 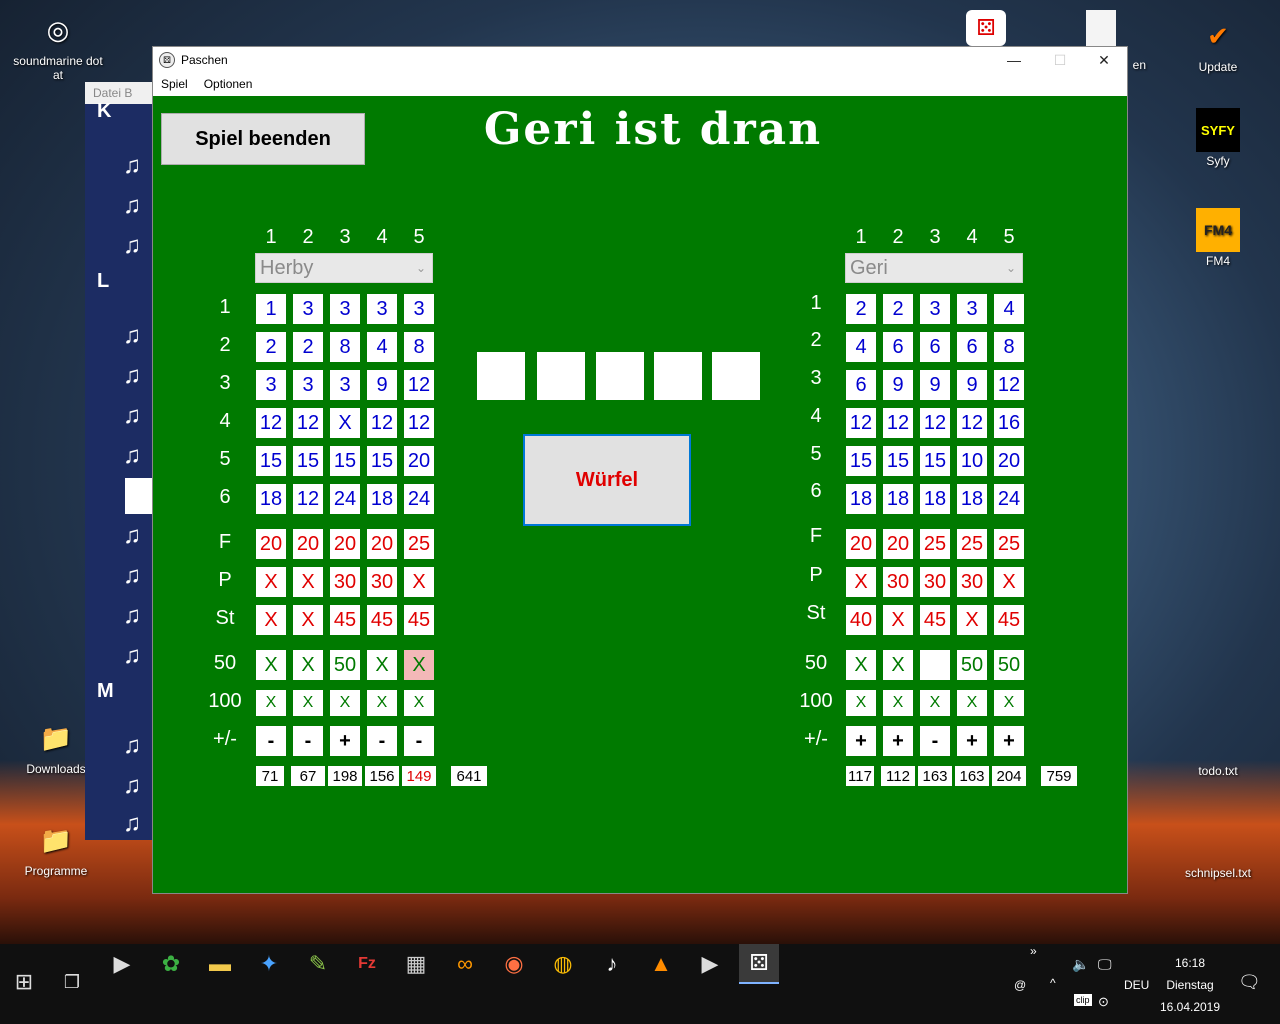 I want to click on desktop-icon-update: ✔ Update, so click(x=1218, y=44).